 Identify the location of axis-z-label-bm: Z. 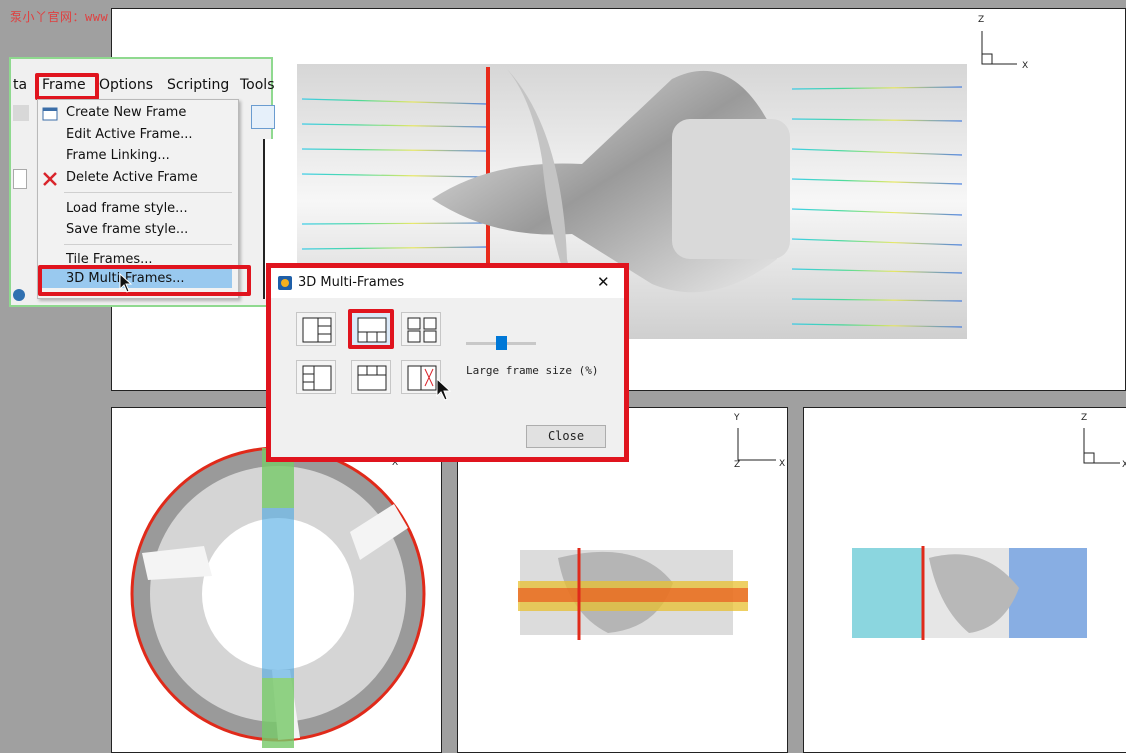
(737, 465).